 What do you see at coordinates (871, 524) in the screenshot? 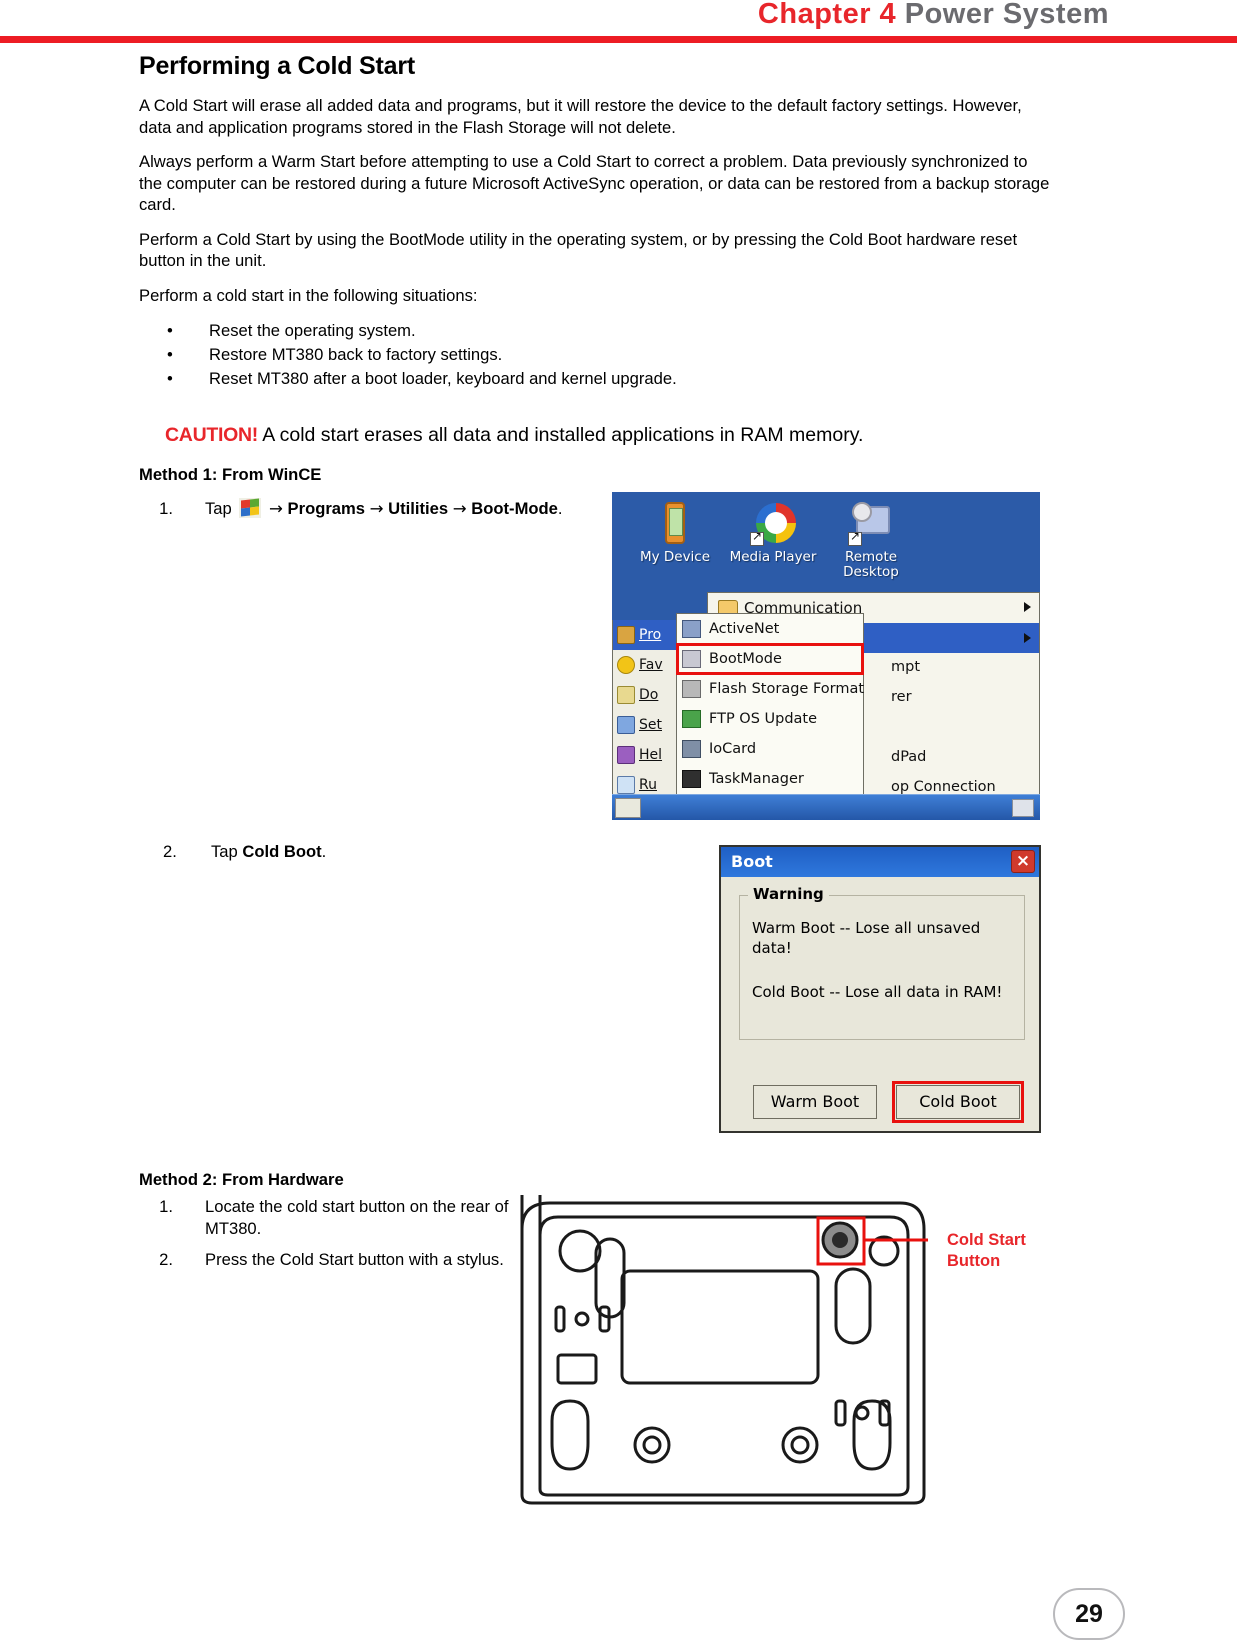
I see `remote-desktop-icon` at bounding box center [871, 524].